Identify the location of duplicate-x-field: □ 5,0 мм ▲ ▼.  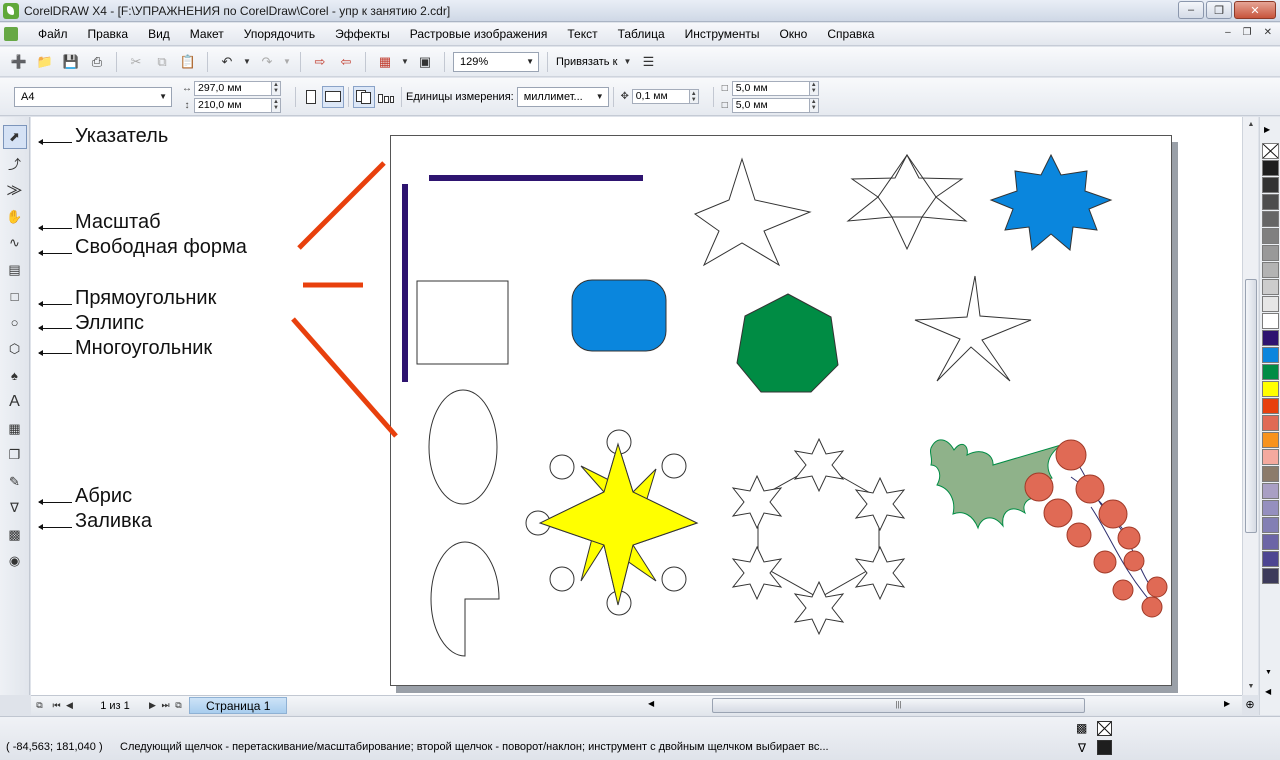
(768, 88).